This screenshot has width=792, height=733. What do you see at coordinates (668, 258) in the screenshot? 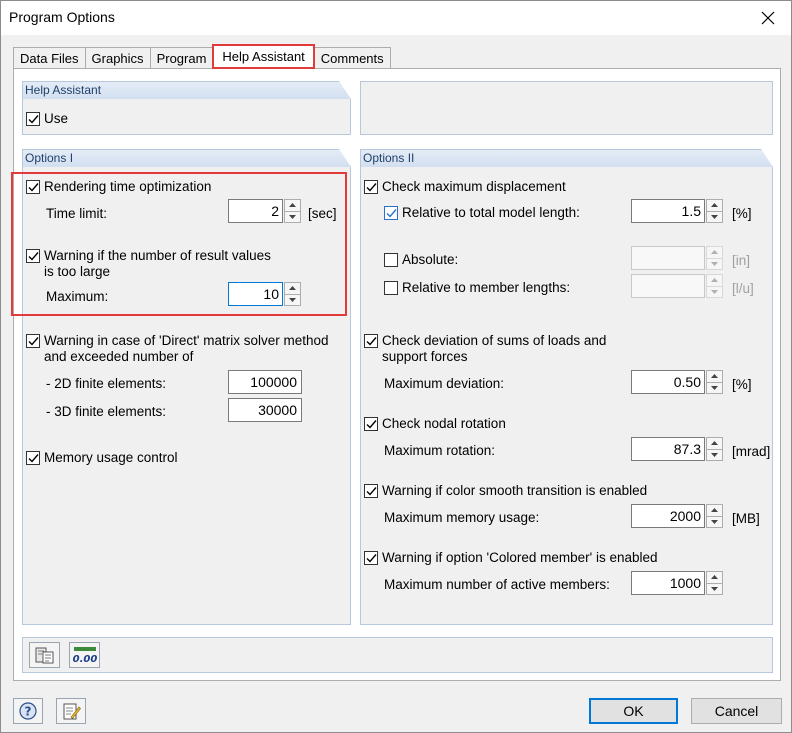
I see `absolute-input` at bounding box center [668, 258].